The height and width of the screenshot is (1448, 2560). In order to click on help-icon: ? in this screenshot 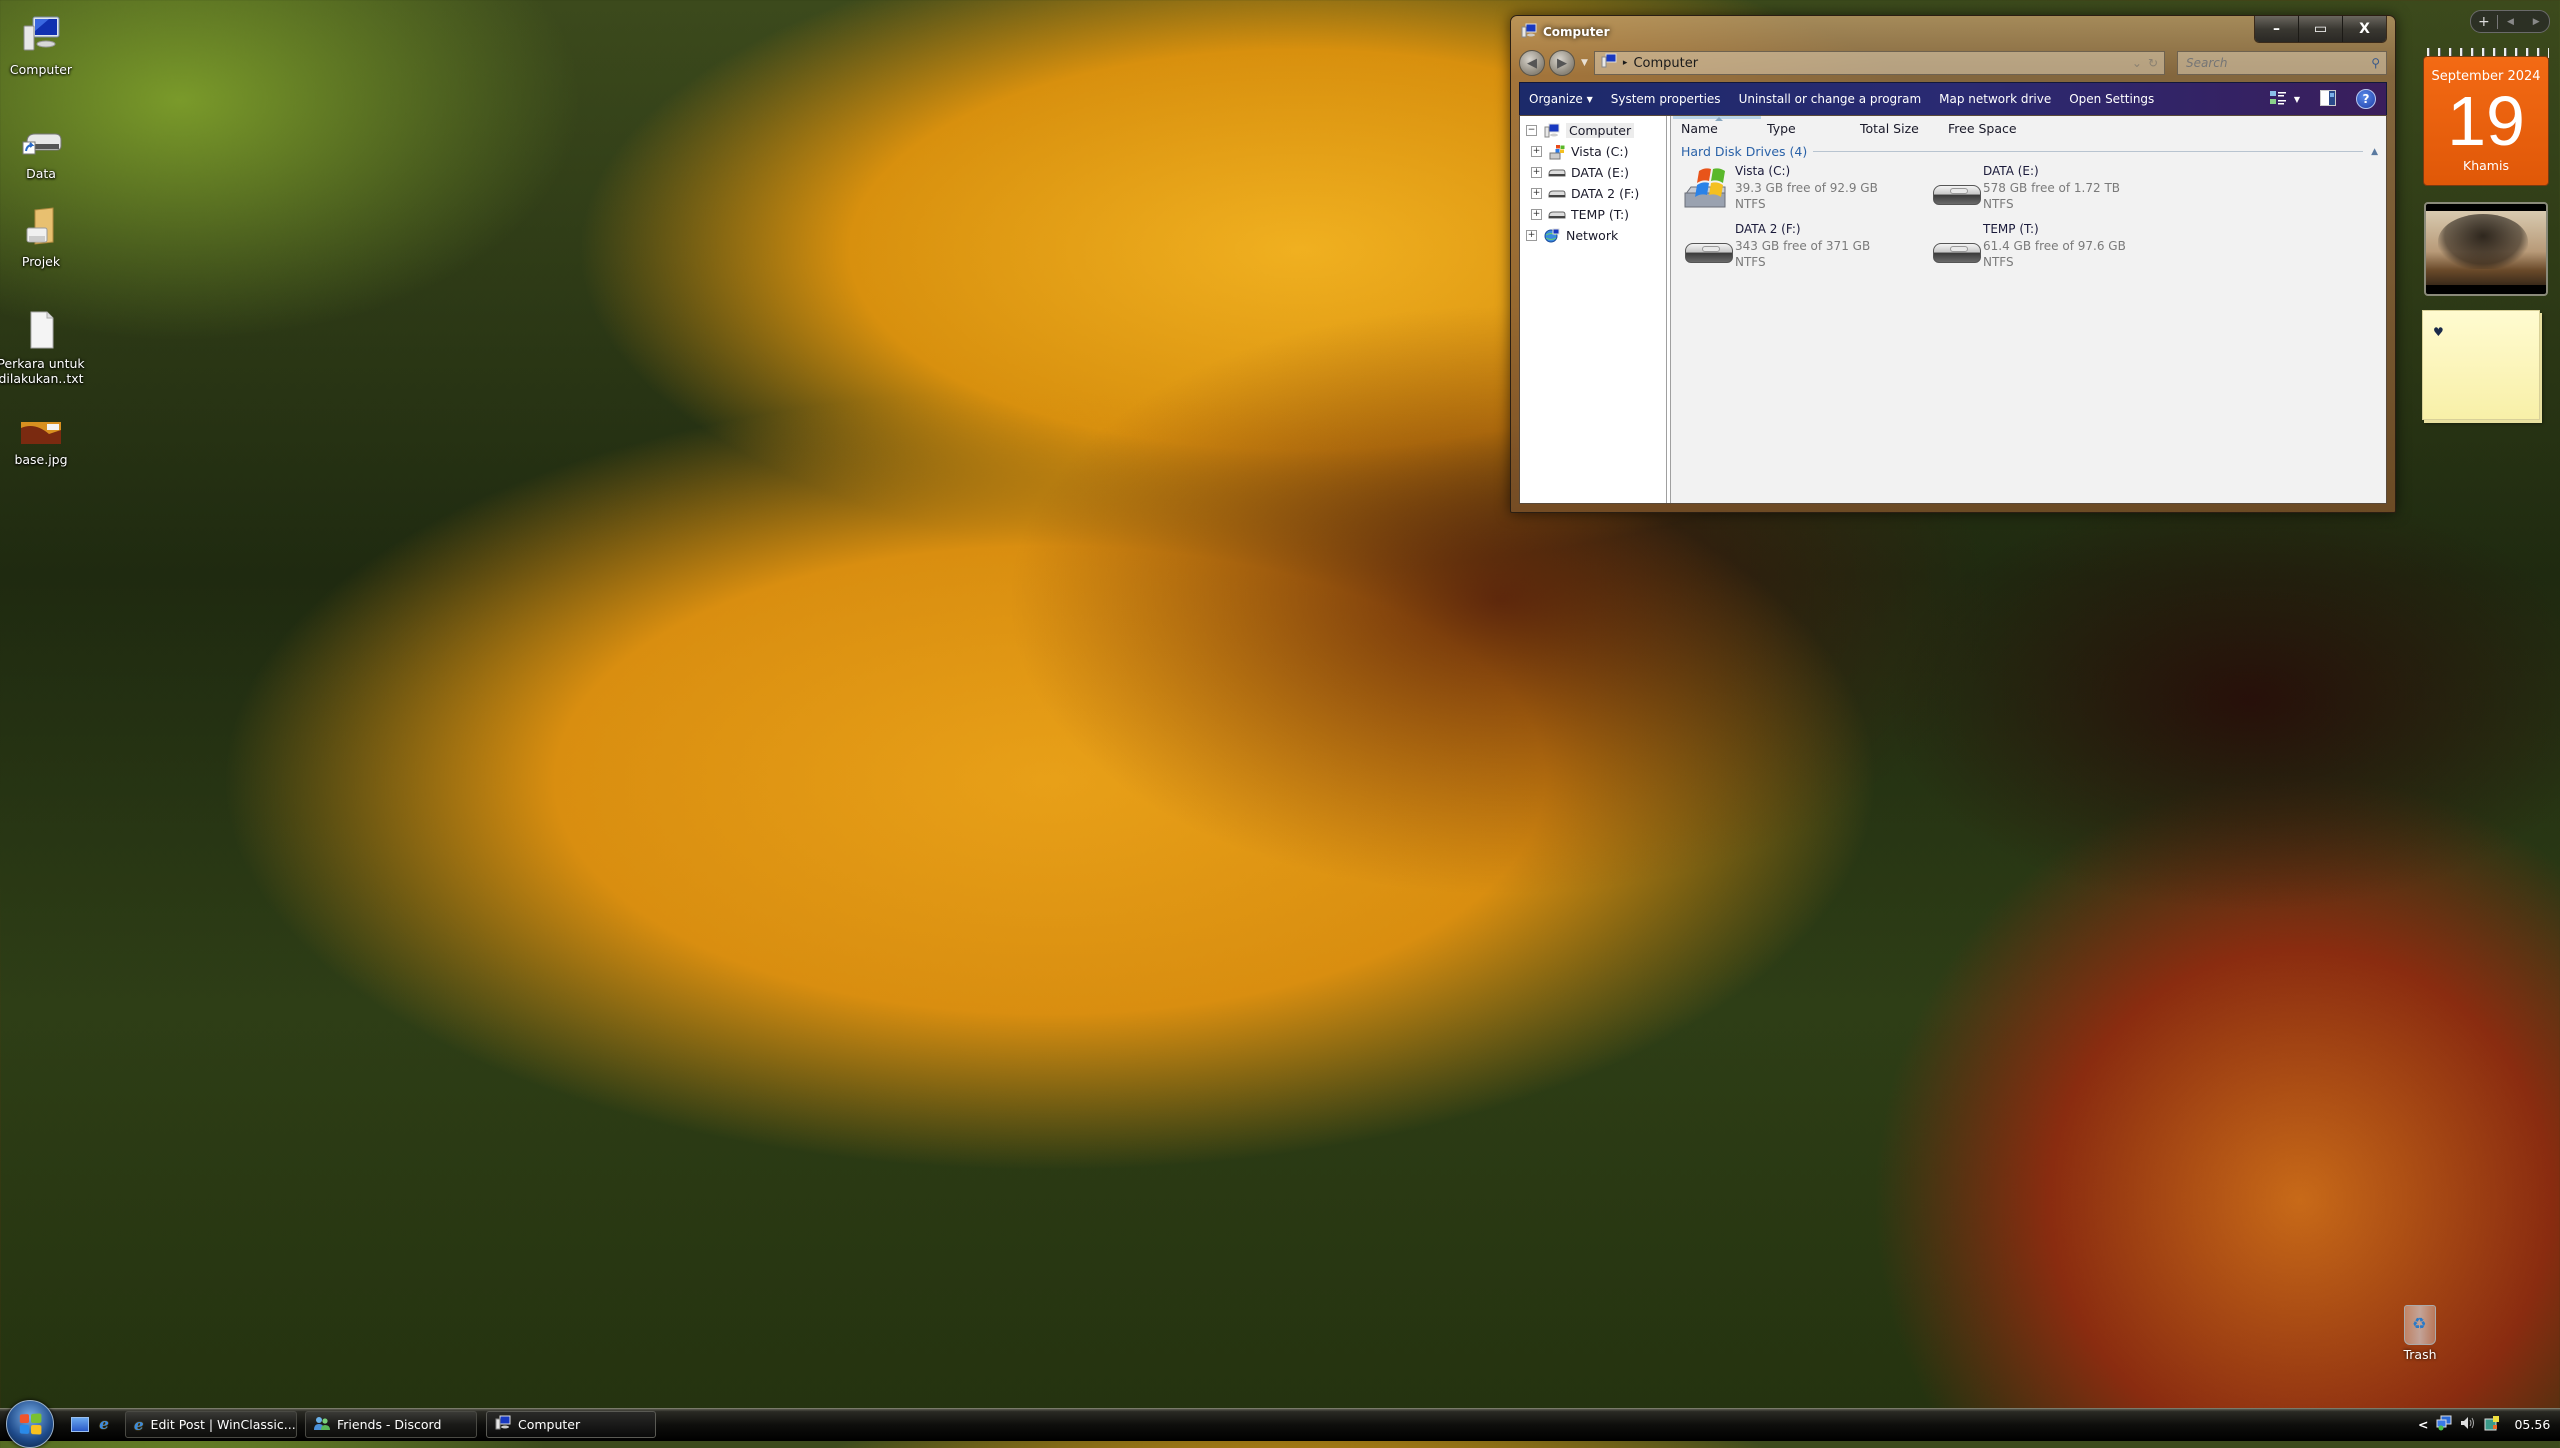, I will do `click(2366, 99)`.